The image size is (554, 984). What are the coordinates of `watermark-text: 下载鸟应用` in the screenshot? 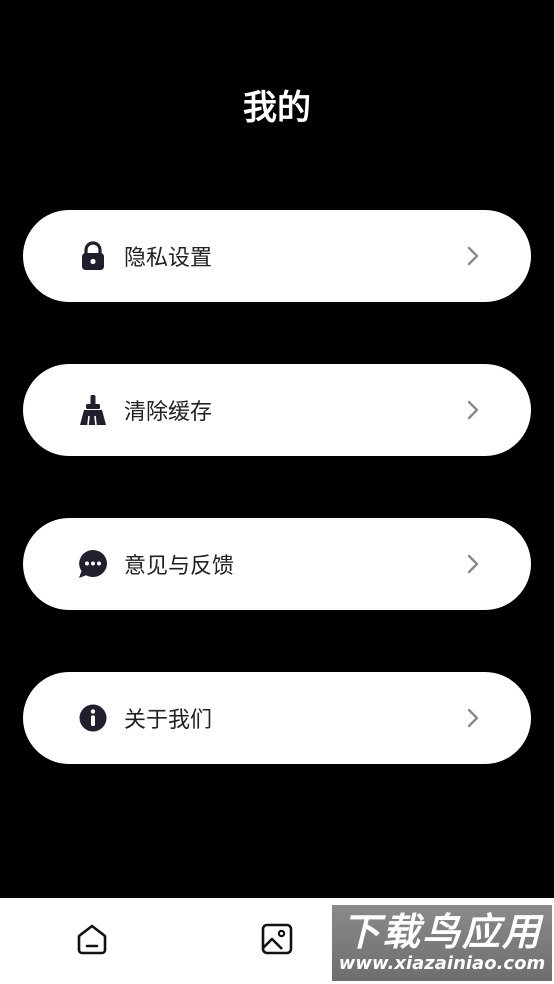 It's located at (441, 932).